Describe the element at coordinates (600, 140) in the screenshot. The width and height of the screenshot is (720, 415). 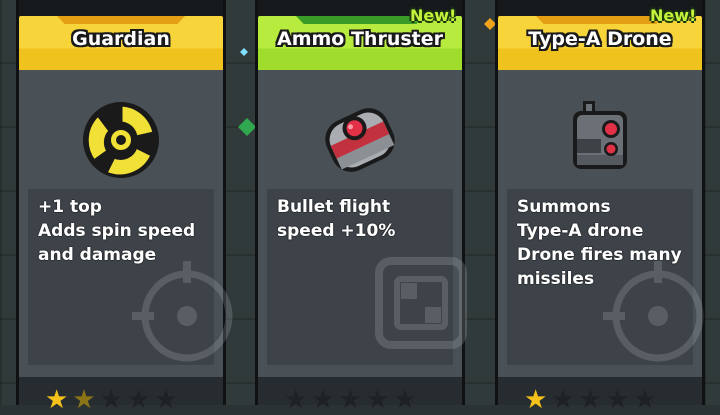
I see `drone-icon` at that location.